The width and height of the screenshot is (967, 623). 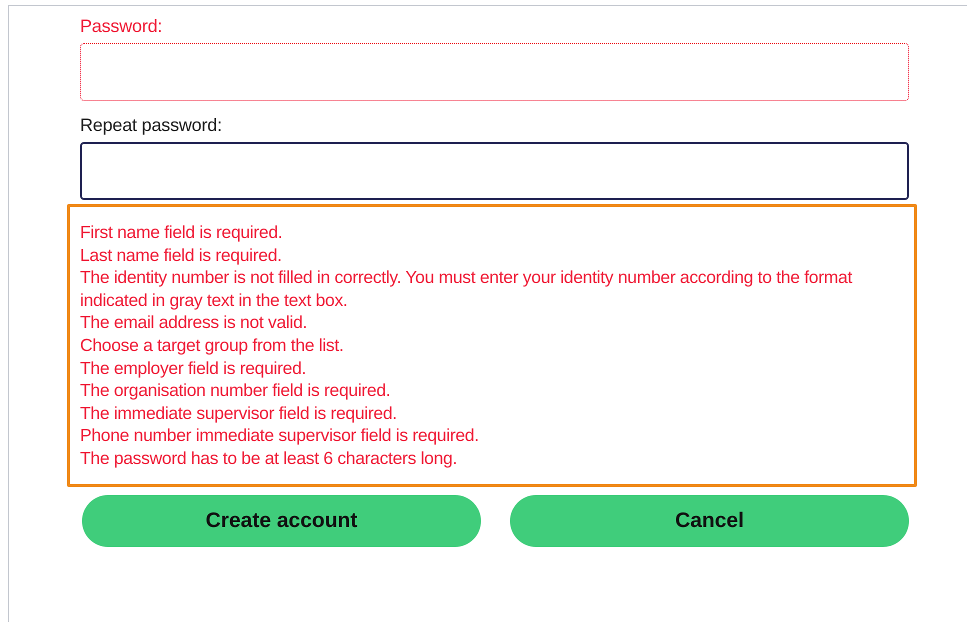 I want to click on field-label: Repeat password:, so click(x=151, y=125).